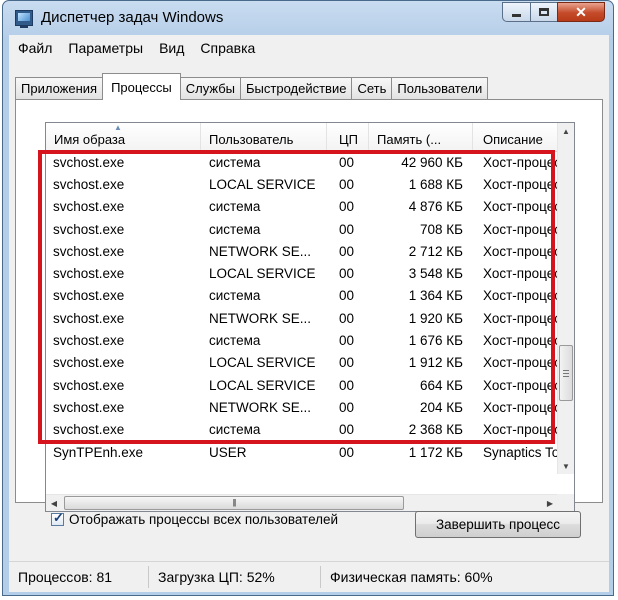 Image resolution: width=618 pixels, height=600 pixels. Describe the element at coordinates (98, 452) in the screenshot. I see `cell-image-name: SynTPEnh.exe` at that location.